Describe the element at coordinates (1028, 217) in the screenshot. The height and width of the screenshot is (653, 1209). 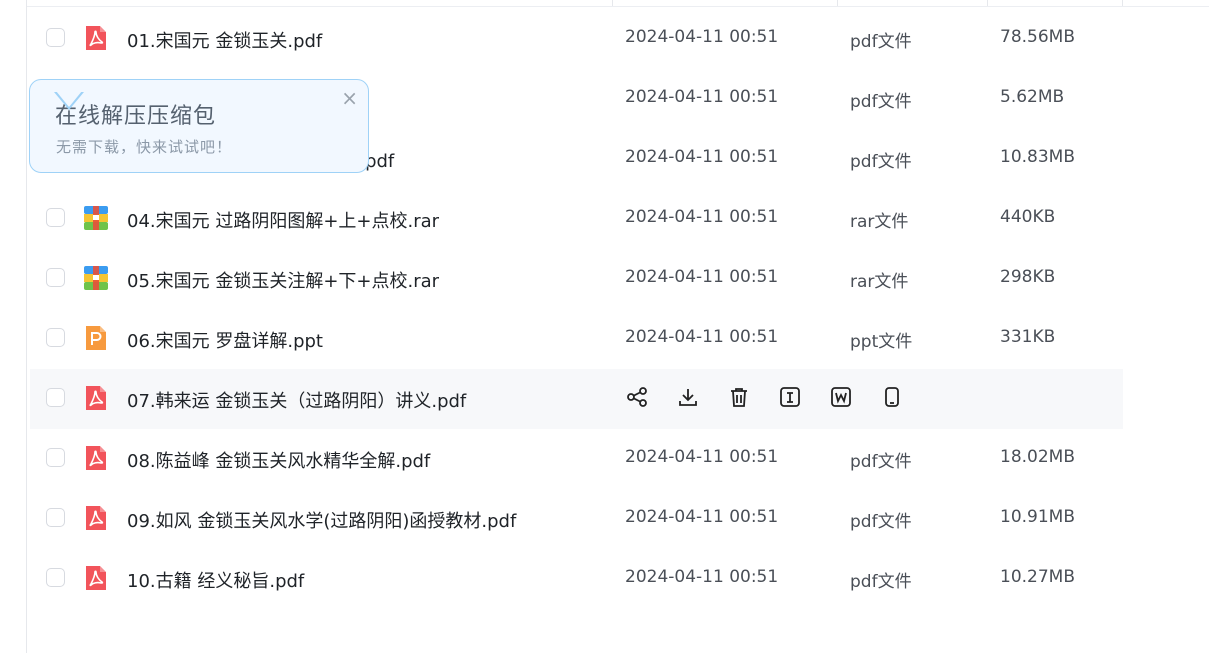
I see `file-size: 440KB` at that location.